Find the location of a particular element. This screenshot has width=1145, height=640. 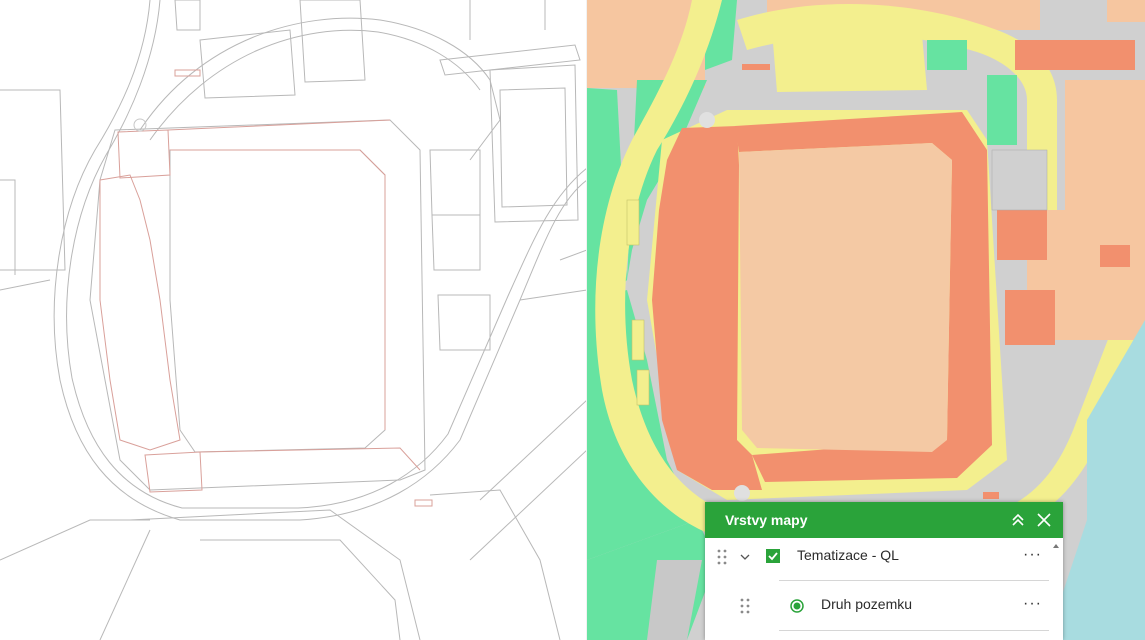

layers-panel-header: Vrstvy mapy is located at coordinates (884, 520).